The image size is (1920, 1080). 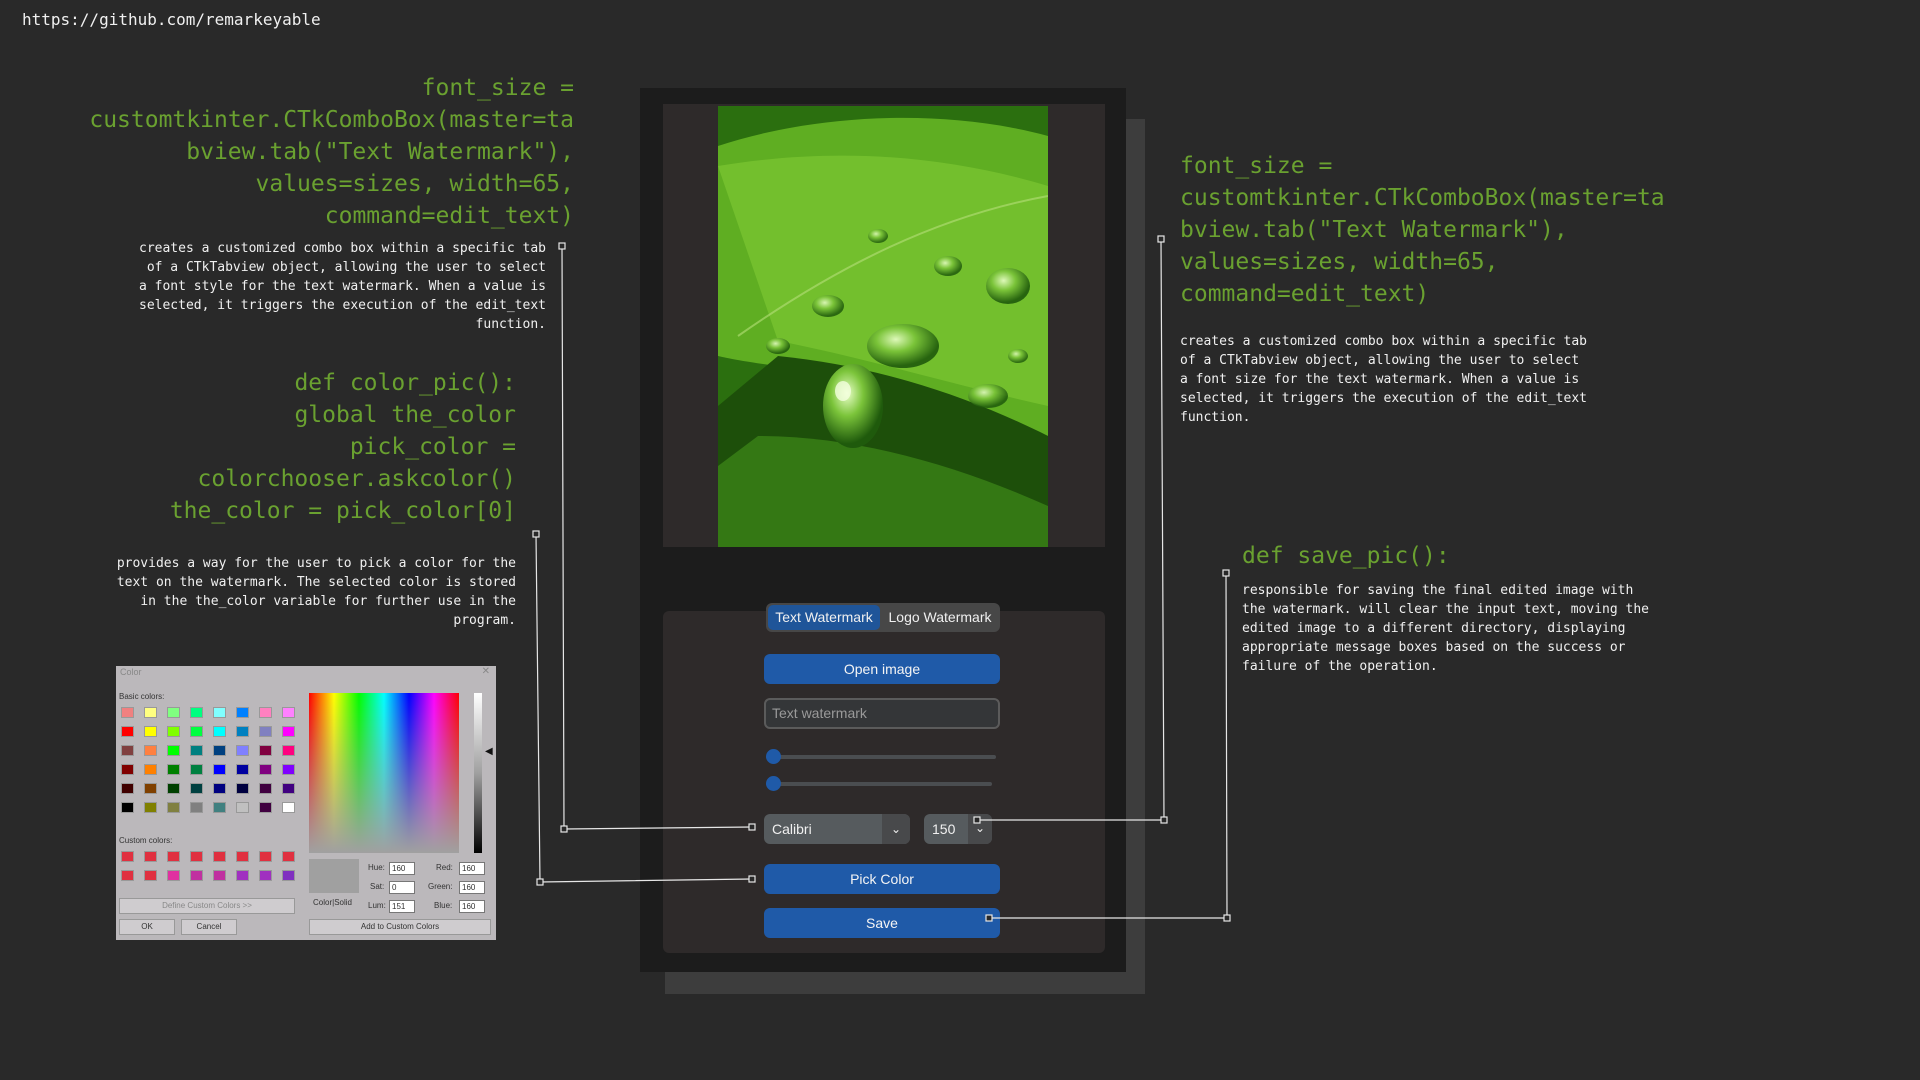 I want to click on luminance-arrow-icon: ◀, so click(x=489, y=751).